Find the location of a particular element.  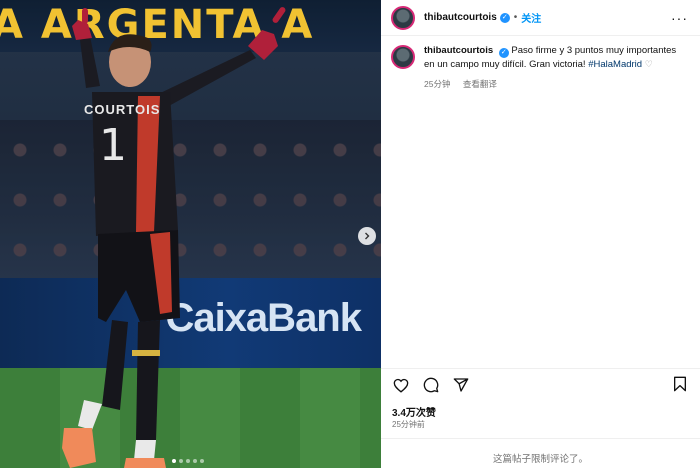

username-link: thibautcourtois is located at coordinates (460, 17).